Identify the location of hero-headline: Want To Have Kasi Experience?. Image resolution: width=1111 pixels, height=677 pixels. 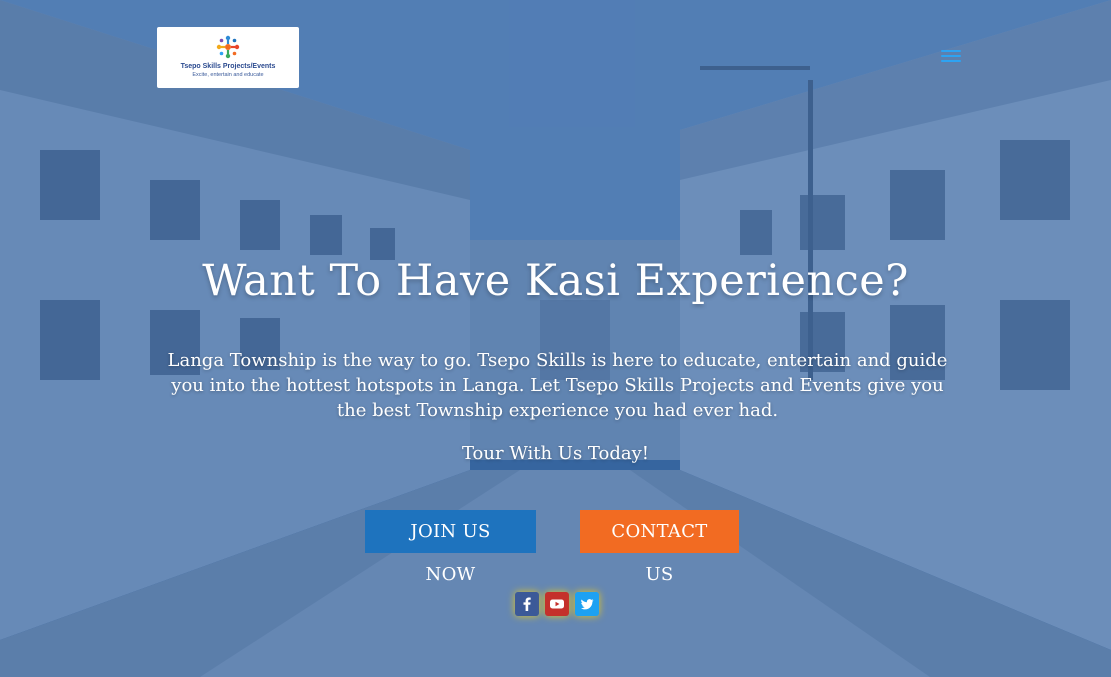
(555, 281).